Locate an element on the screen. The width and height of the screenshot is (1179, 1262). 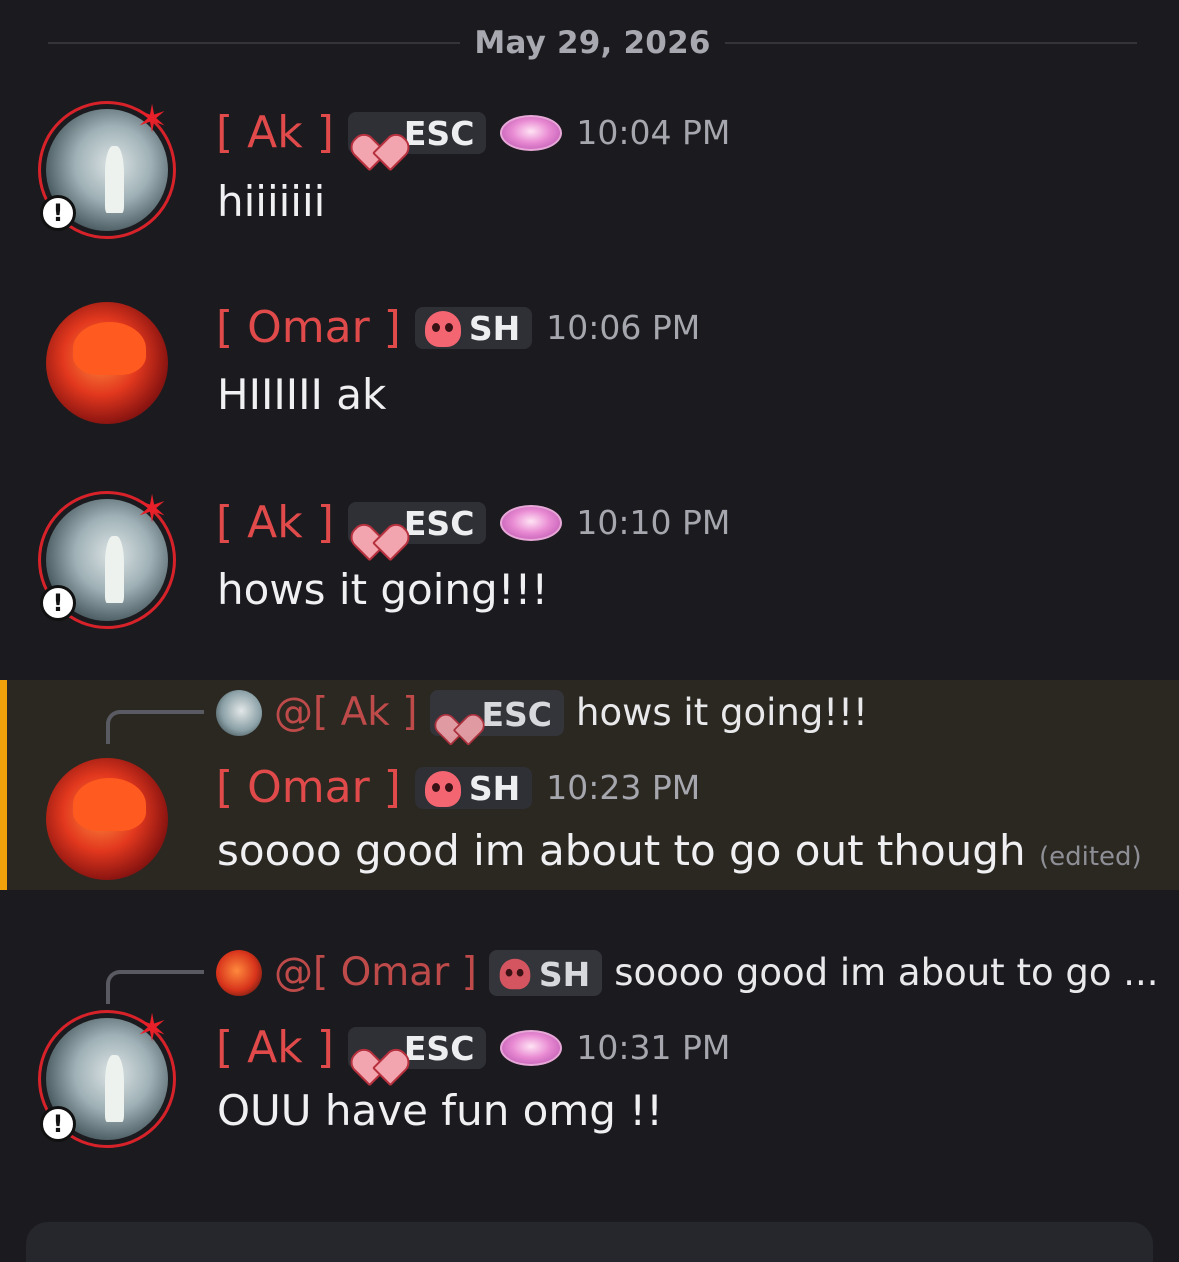
edited-label: (edited) is located at coordinates (1090, 857).